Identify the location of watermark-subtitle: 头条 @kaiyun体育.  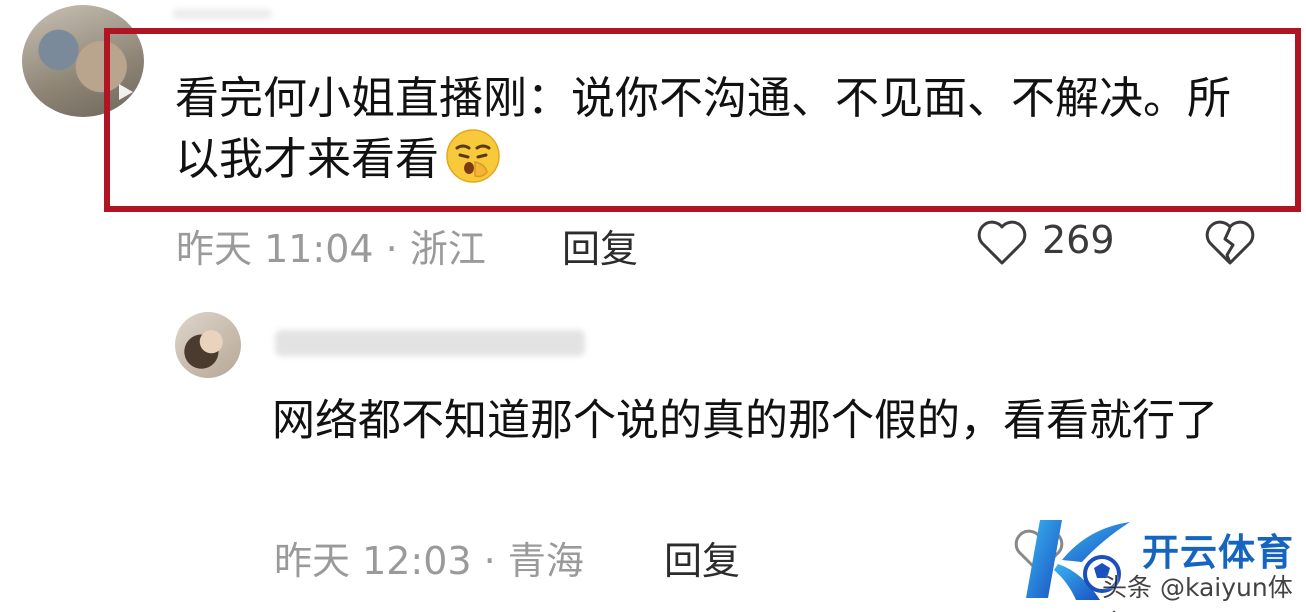
(1197, 592).